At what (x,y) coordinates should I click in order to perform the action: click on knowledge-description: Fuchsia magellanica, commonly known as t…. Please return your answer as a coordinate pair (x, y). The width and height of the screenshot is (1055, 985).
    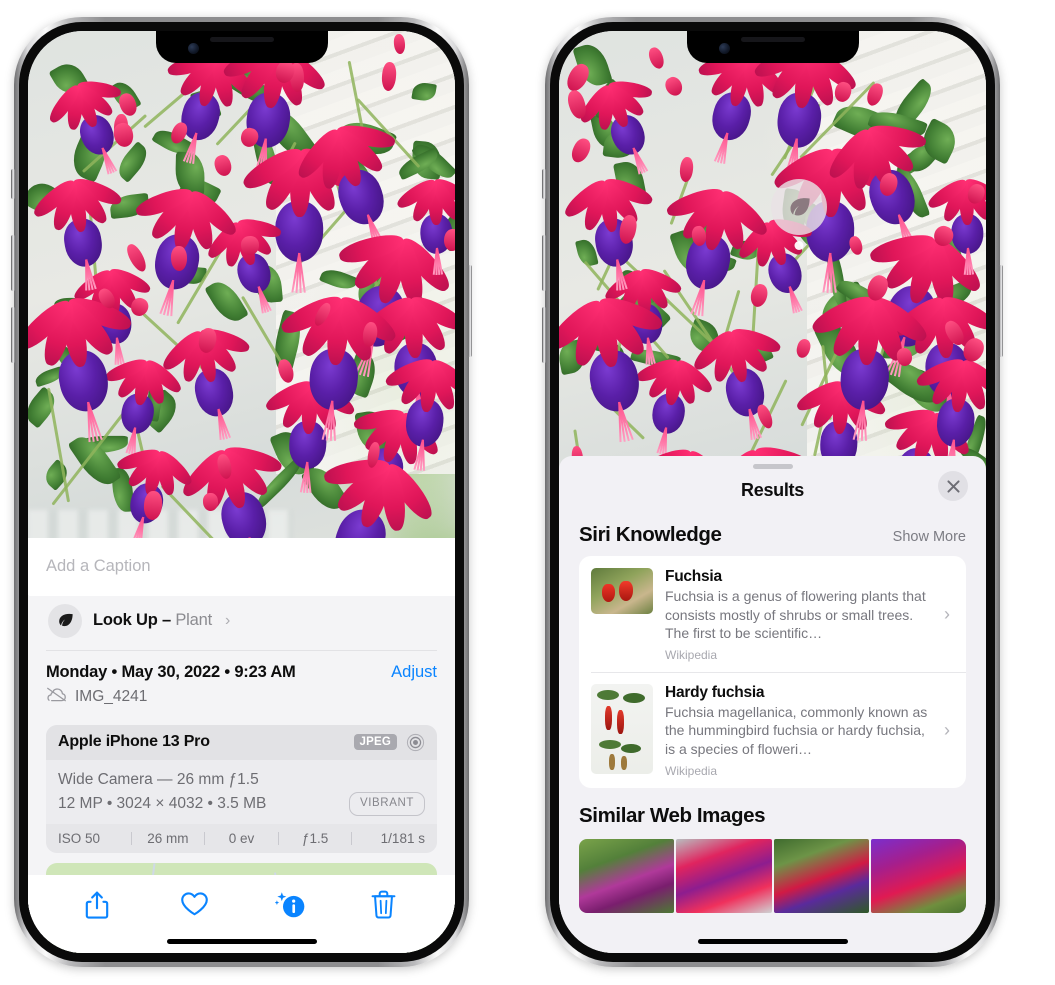
    Looking at the image, I should click on (796, 730).